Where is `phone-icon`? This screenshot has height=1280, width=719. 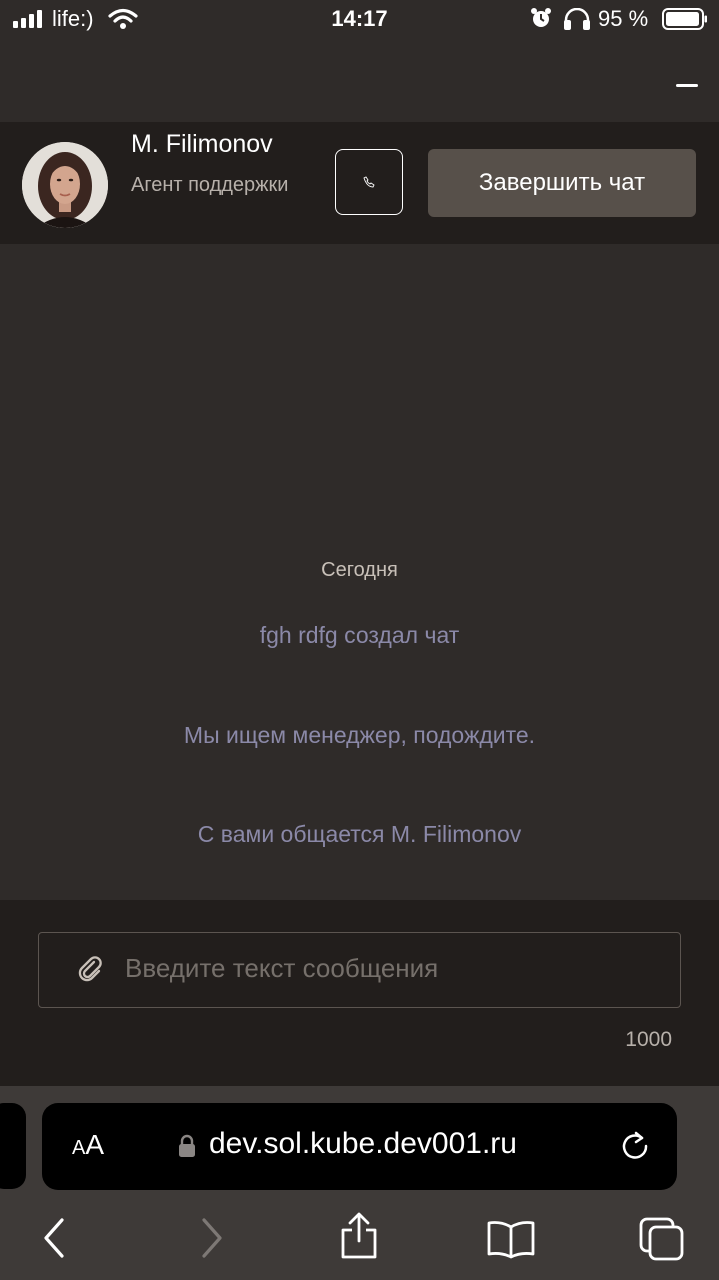
phone-icon is located at coordinates (369, 182).